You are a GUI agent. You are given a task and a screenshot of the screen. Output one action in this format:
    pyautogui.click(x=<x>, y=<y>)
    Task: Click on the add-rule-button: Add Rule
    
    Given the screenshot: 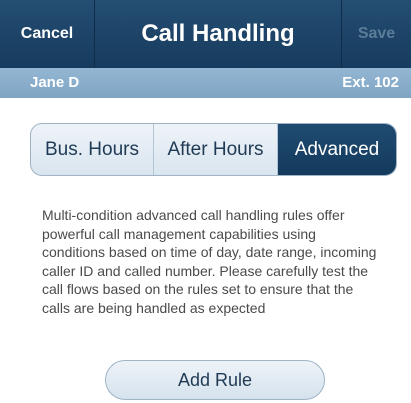 What is the action you would take?
    pyautogui.click(x=215, y=380)
    